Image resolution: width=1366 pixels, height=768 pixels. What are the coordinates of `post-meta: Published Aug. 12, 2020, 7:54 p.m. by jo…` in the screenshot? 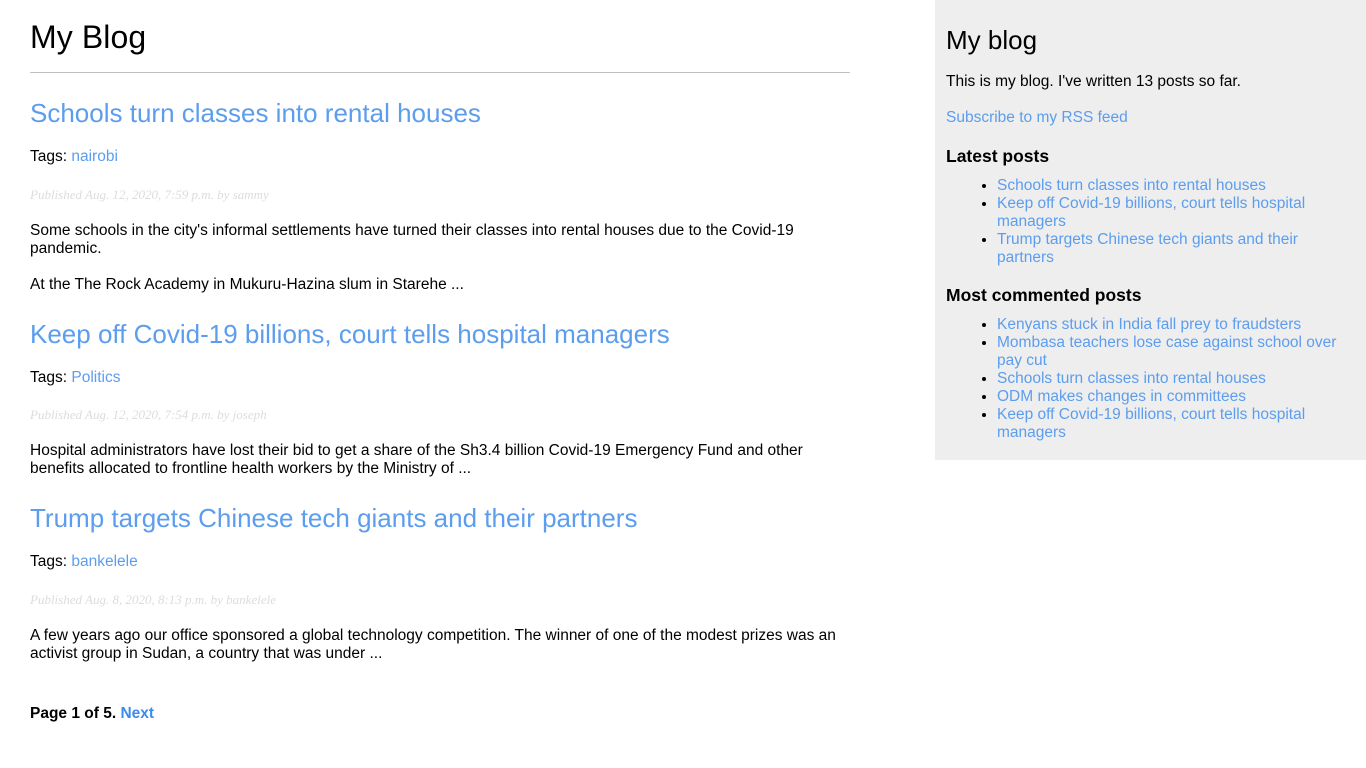 It's located at (148, 415).